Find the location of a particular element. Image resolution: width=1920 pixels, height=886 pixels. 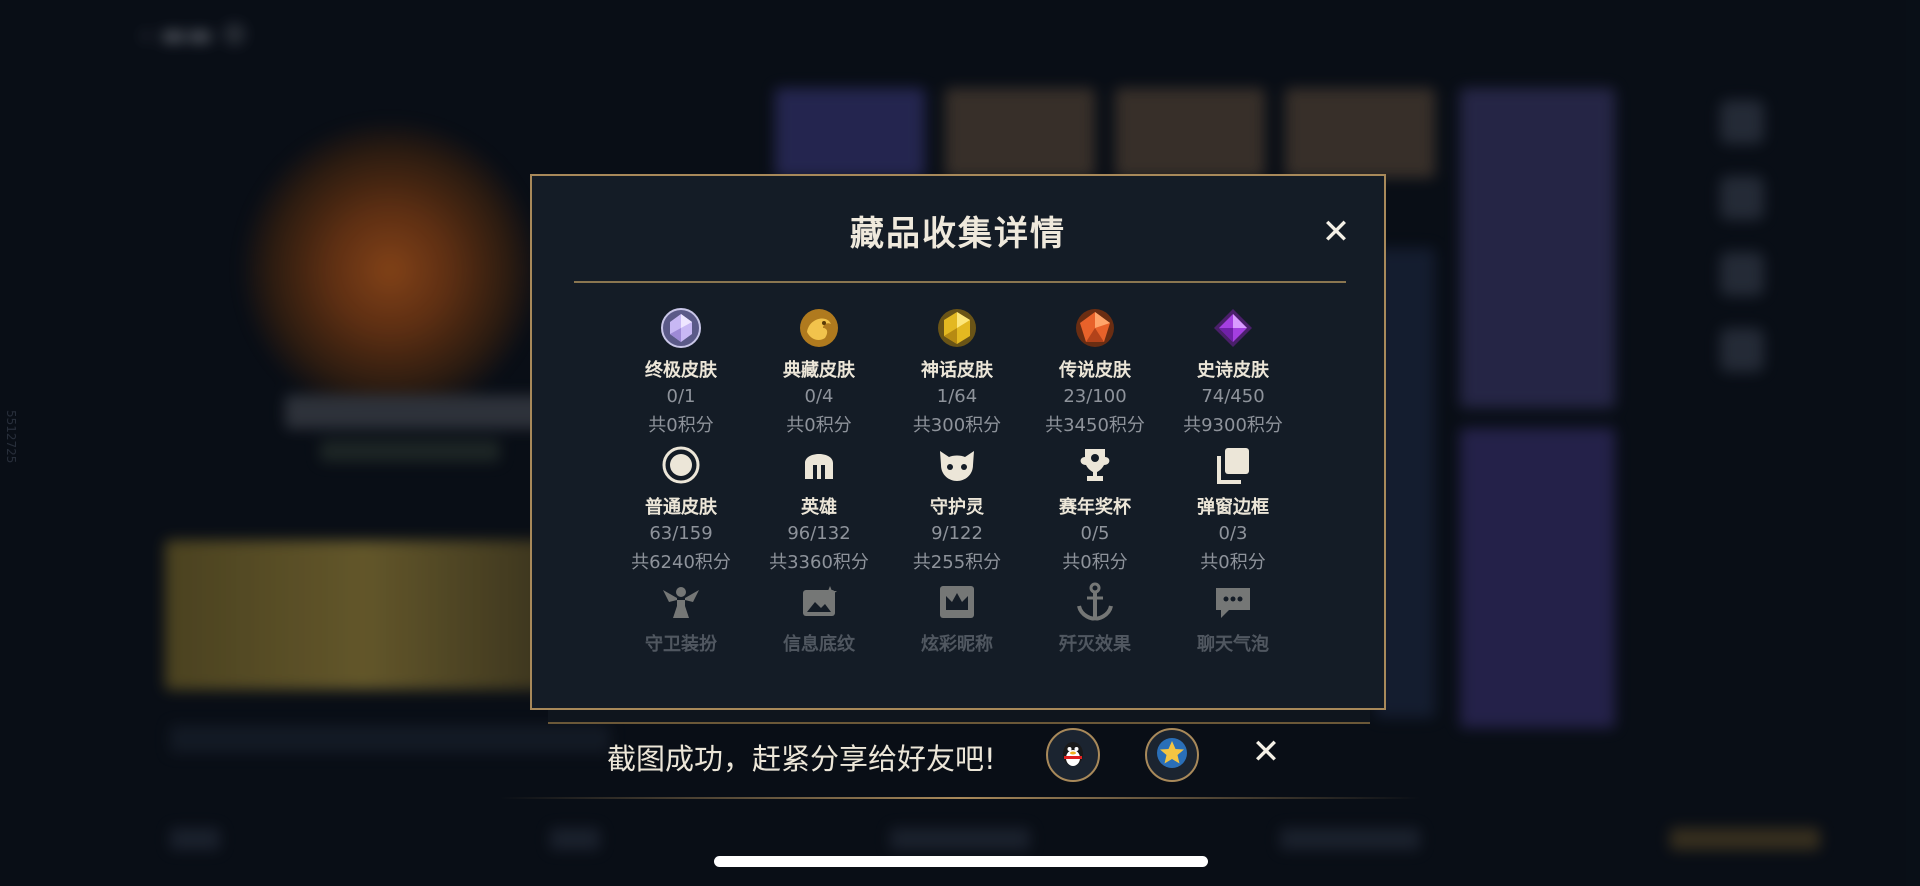

item-count: 63/159 is located at coordinates (681, 533).